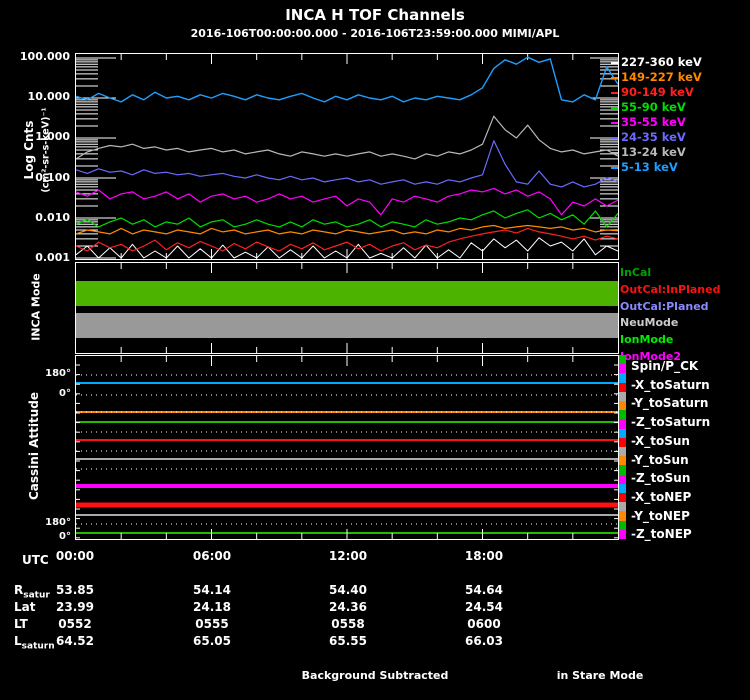  What do you see at coordinates (75, 624) in the screenshot?
I see `ephemeris-value: 0552` at bounding box center [75, 624].